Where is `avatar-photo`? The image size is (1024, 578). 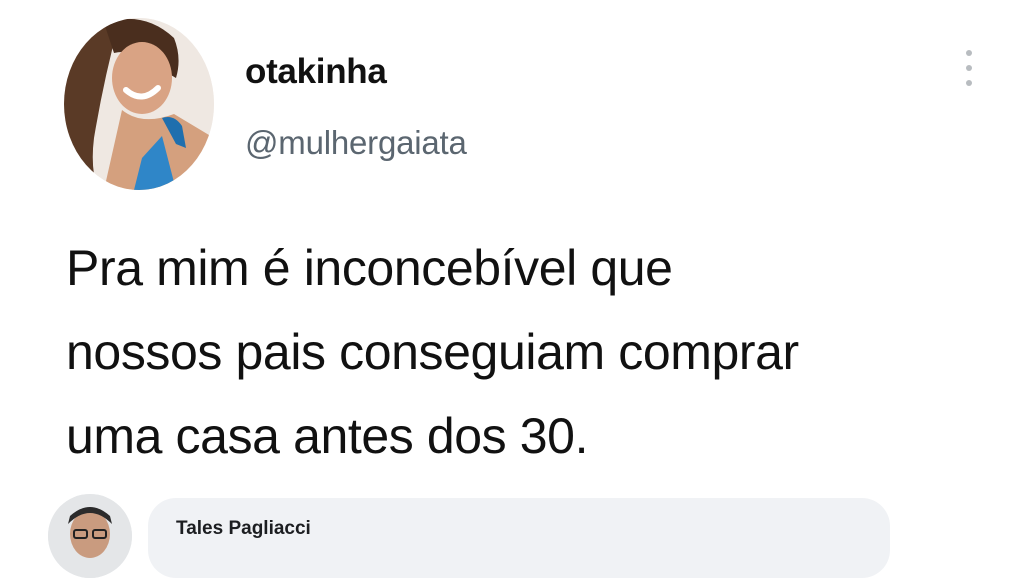
avatar-photo is located at coordinates (139, 104).